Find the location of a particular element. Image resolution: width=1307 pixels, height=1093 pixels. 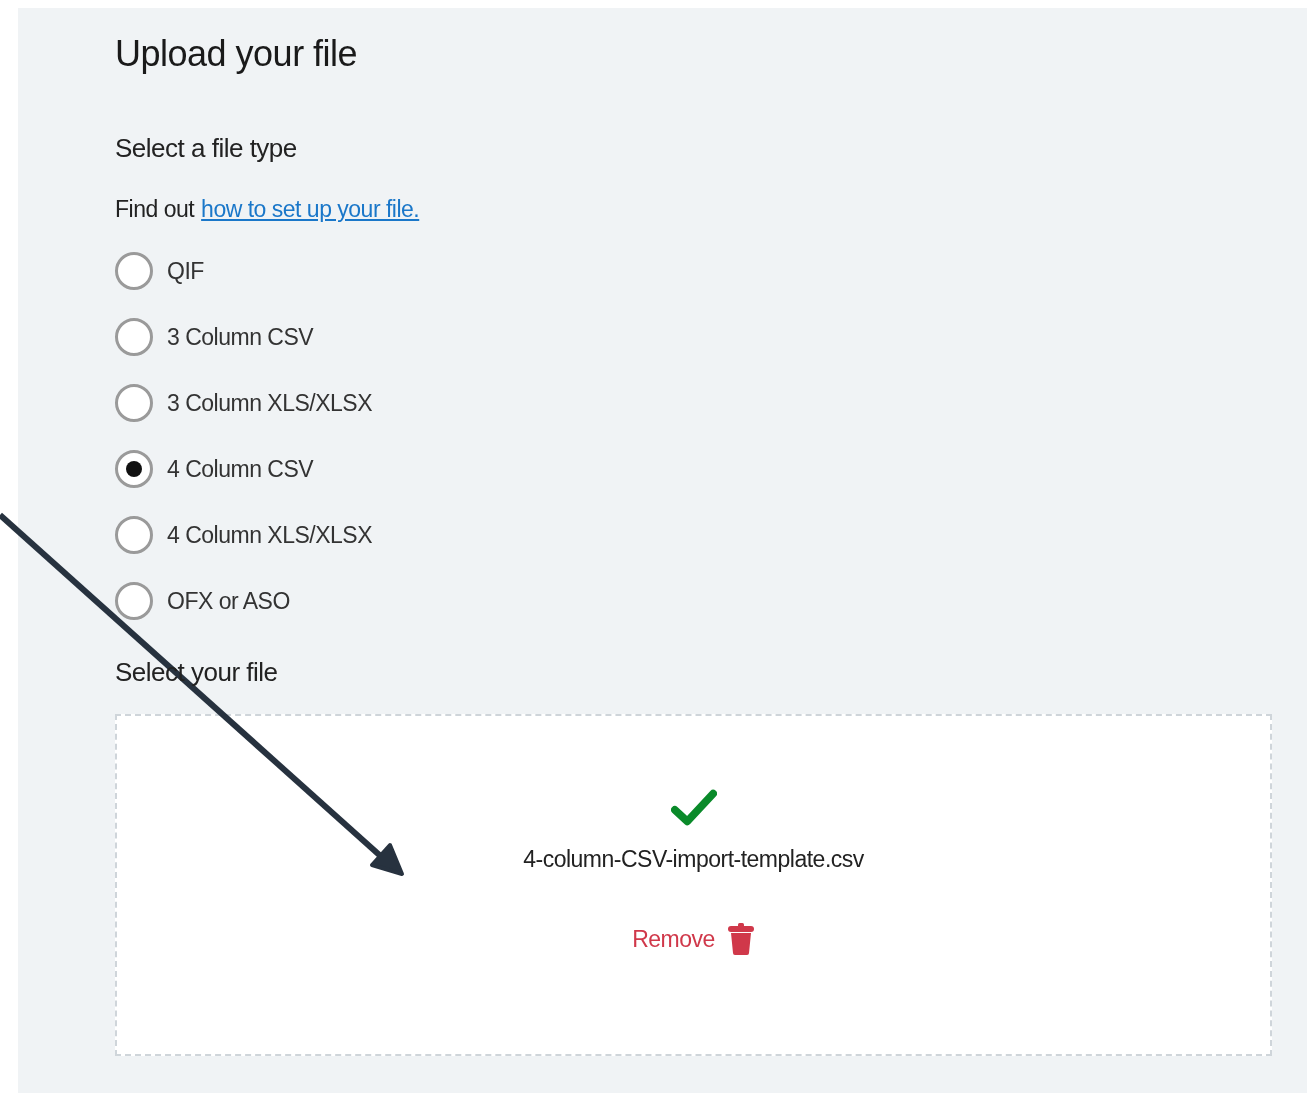

file-name: 4-column-CSV-import-template.csv is located at coordinates (693, 859).